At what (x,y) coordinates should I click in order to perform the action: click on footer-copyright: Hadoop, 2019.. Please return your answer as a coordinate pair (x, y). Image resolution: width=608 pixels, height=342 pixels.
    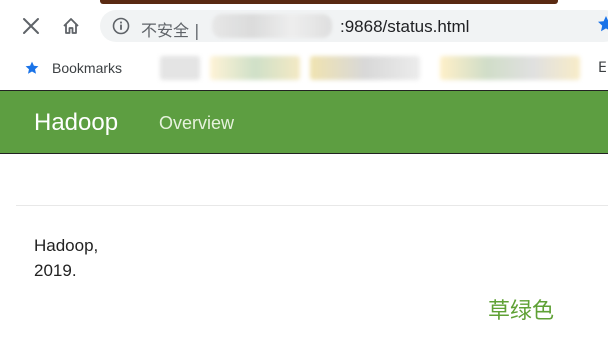
    Looking at the image, I should click on (66, 258).